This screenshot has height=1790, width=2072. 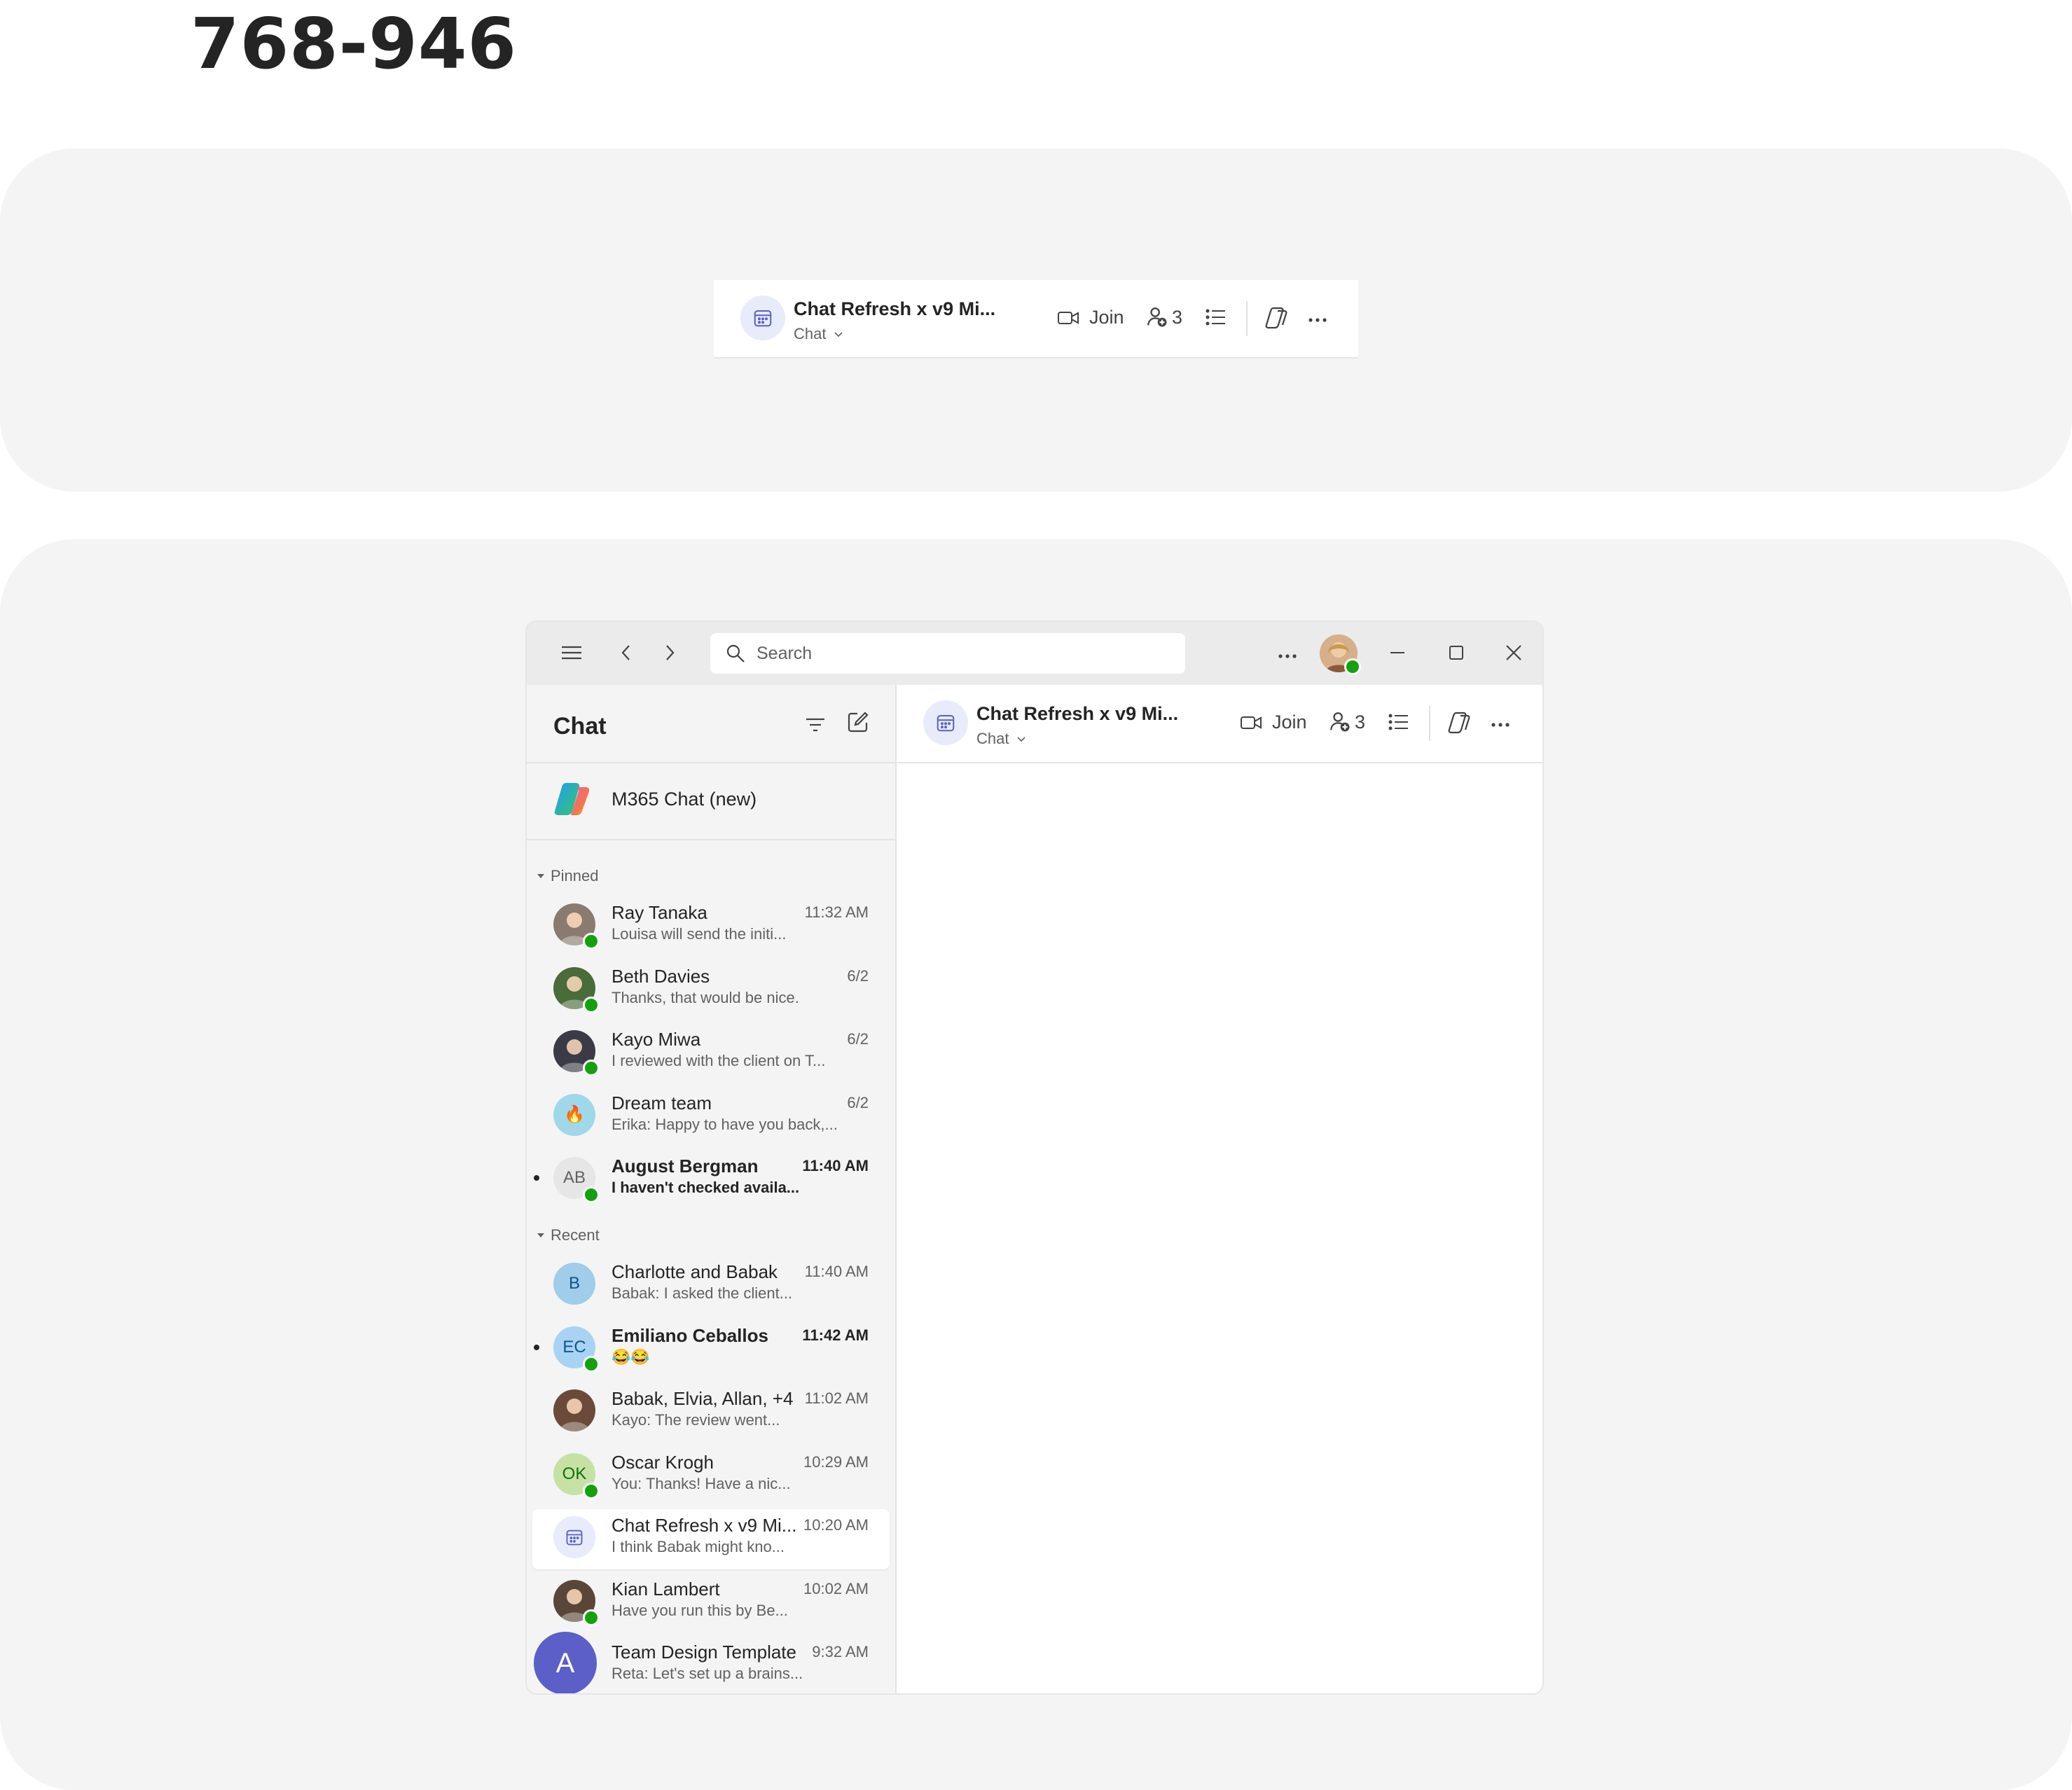 I want to click on recent-section-header: Recent, so click(x=568, y=1235).